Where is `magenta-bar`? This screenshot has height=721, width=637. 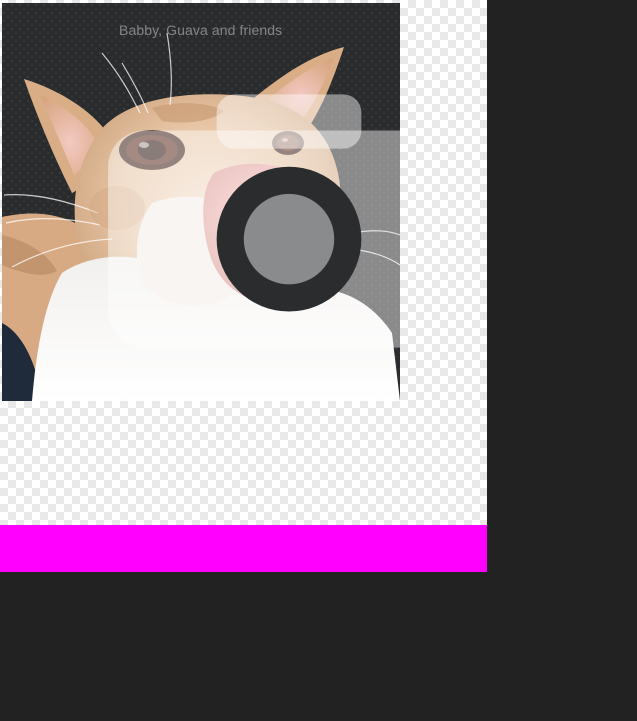
magenta-bar is located at coordinates (243, 548).